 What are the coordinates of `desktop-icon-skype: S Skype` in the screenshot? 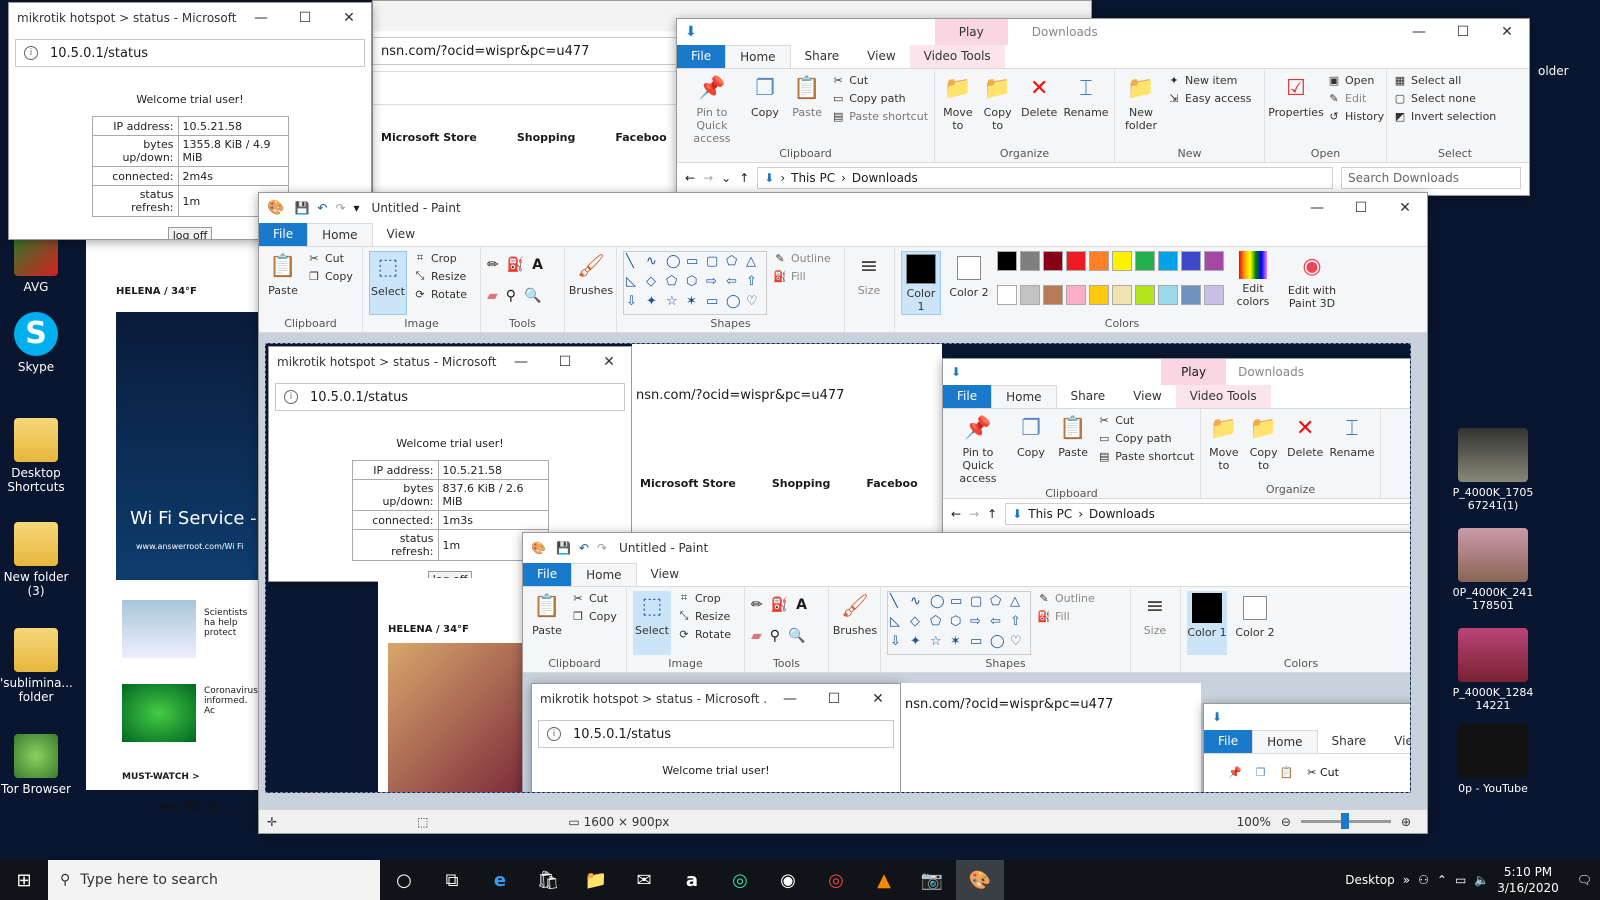 It's located at (36, 343).